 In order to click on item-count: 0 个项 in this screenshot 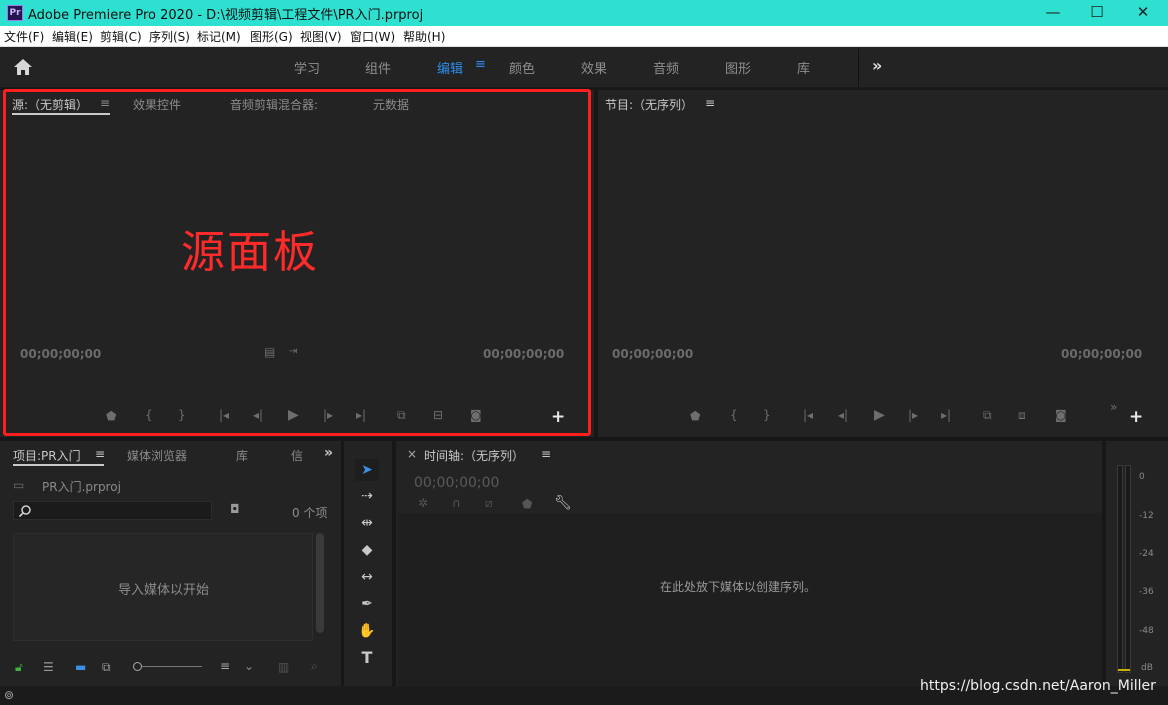, I will do `click(310, 513)`.